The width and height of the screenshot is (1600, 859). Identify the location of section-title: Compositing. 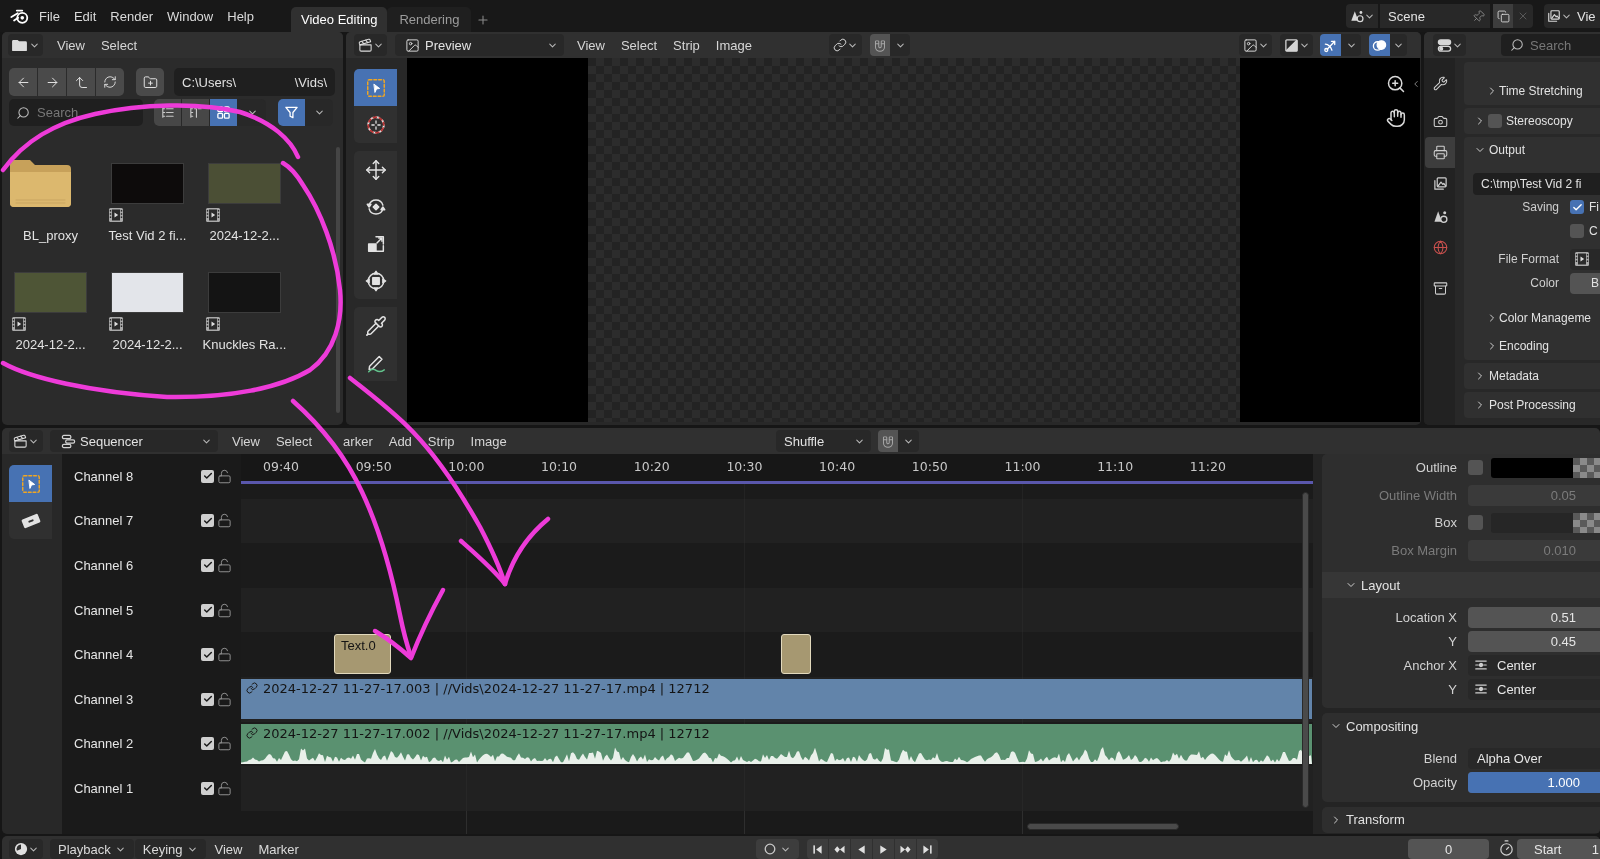
(1382, 726).